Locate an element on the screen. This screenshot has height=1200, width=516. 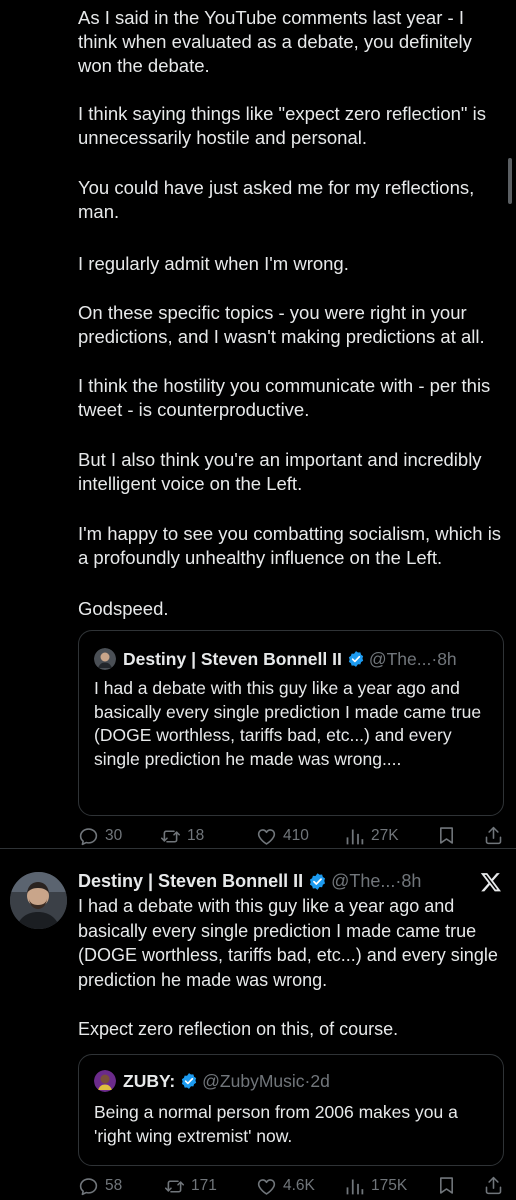
repost-count: 171 is located at coordinates (204, 1185).